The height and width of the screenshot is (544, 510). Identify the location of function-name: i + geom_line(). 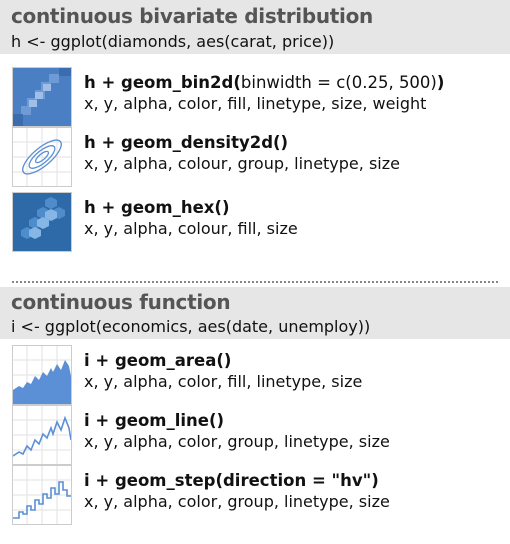
(154, 420).